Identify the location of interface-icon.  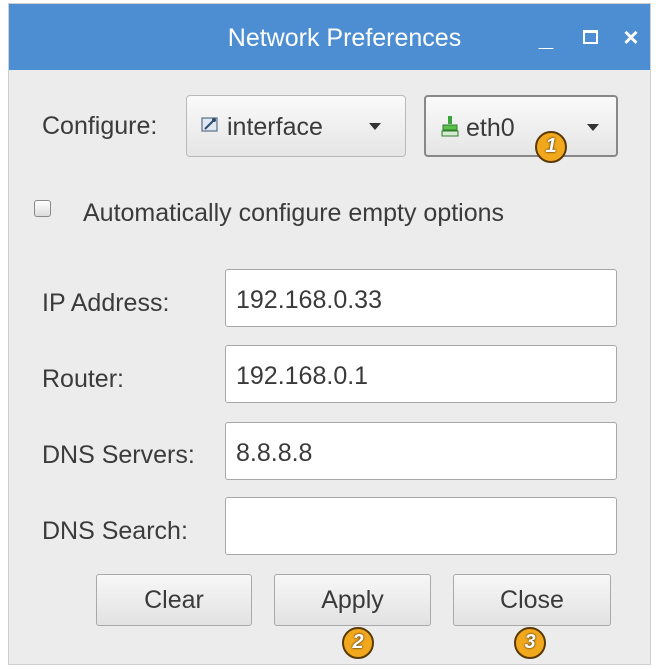
(209, 124).